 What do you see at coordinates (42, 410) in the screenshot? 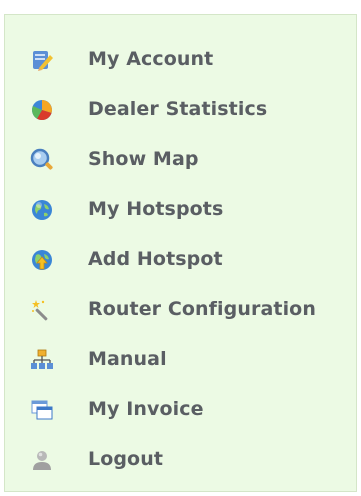
I see `windows-icon` at bounding box center [42, 410].